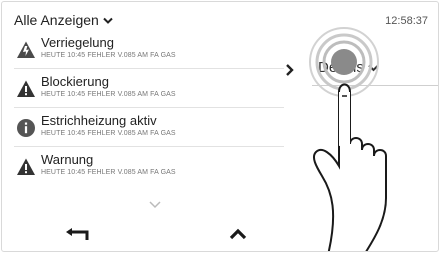  What do you see at coordinates (26, 49) in the screenshot?
I see `lock-warning-icon` at bounding box center [26, 49].